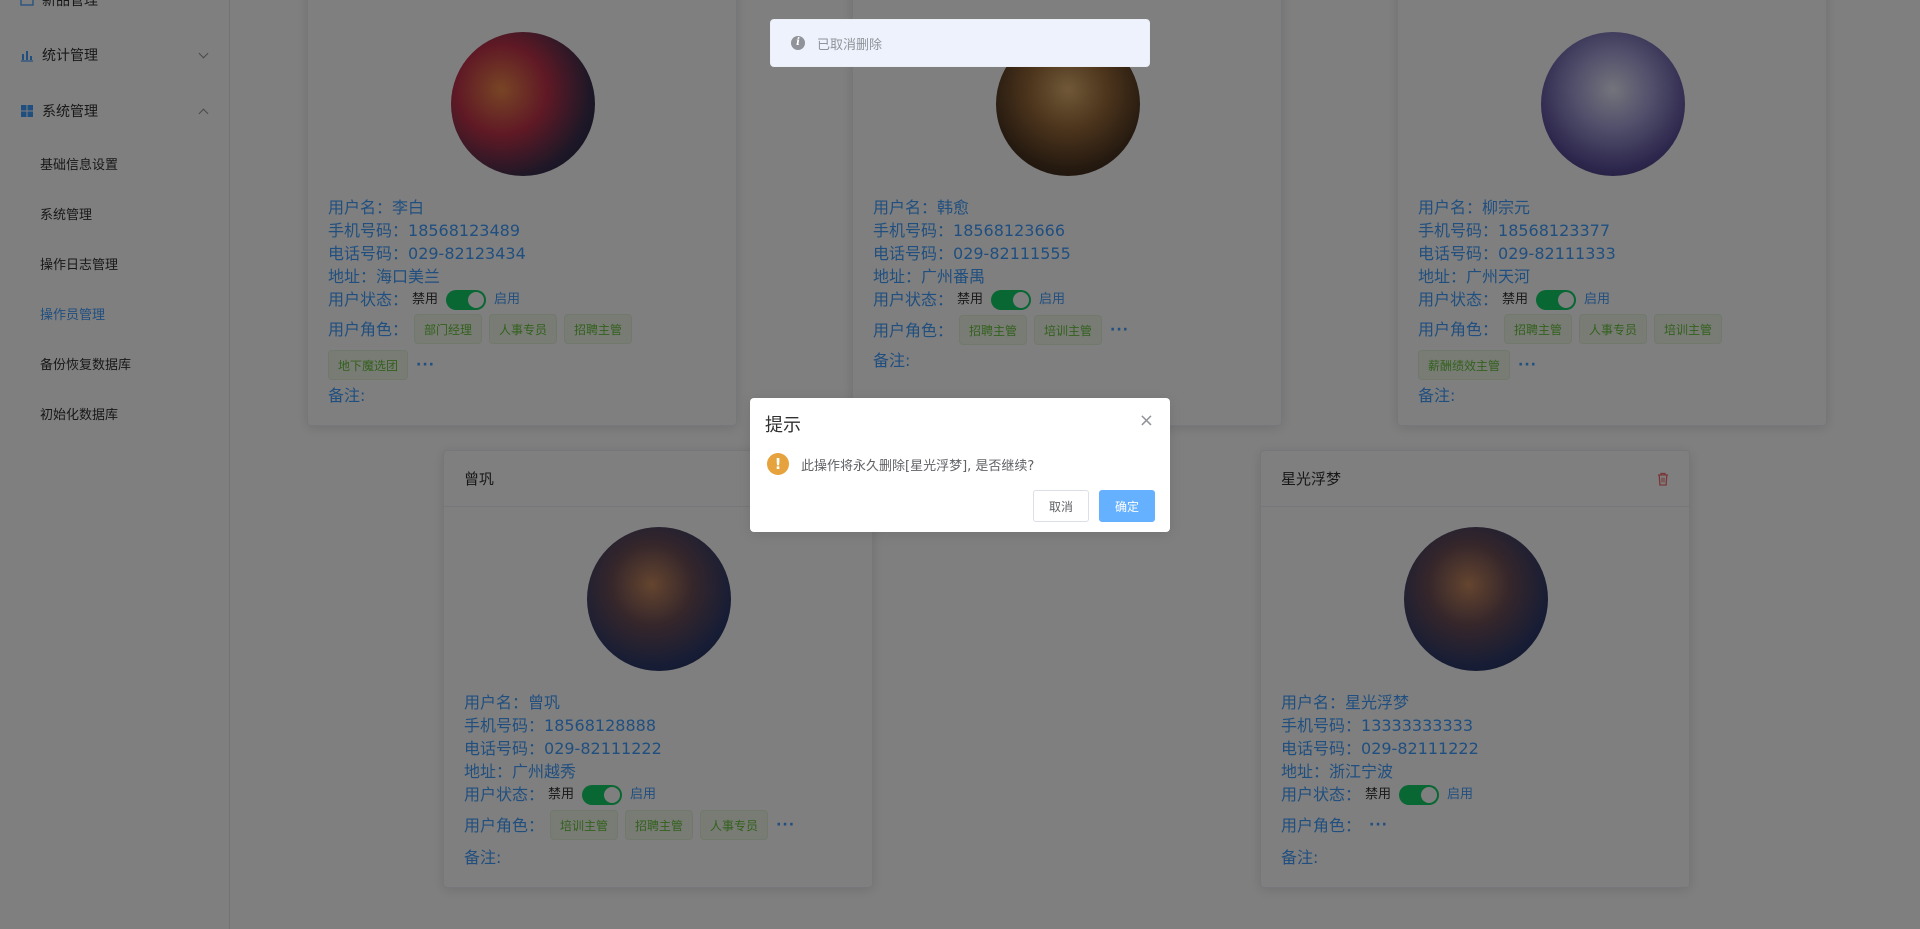 Image resolution: width=1920 pixels, height=929 pixels. I want to click on confirm-dialog: 提示 × ! 此操作将永久删除[星光浮梦], 是否继续? 取消 确定, so click(960, 465).